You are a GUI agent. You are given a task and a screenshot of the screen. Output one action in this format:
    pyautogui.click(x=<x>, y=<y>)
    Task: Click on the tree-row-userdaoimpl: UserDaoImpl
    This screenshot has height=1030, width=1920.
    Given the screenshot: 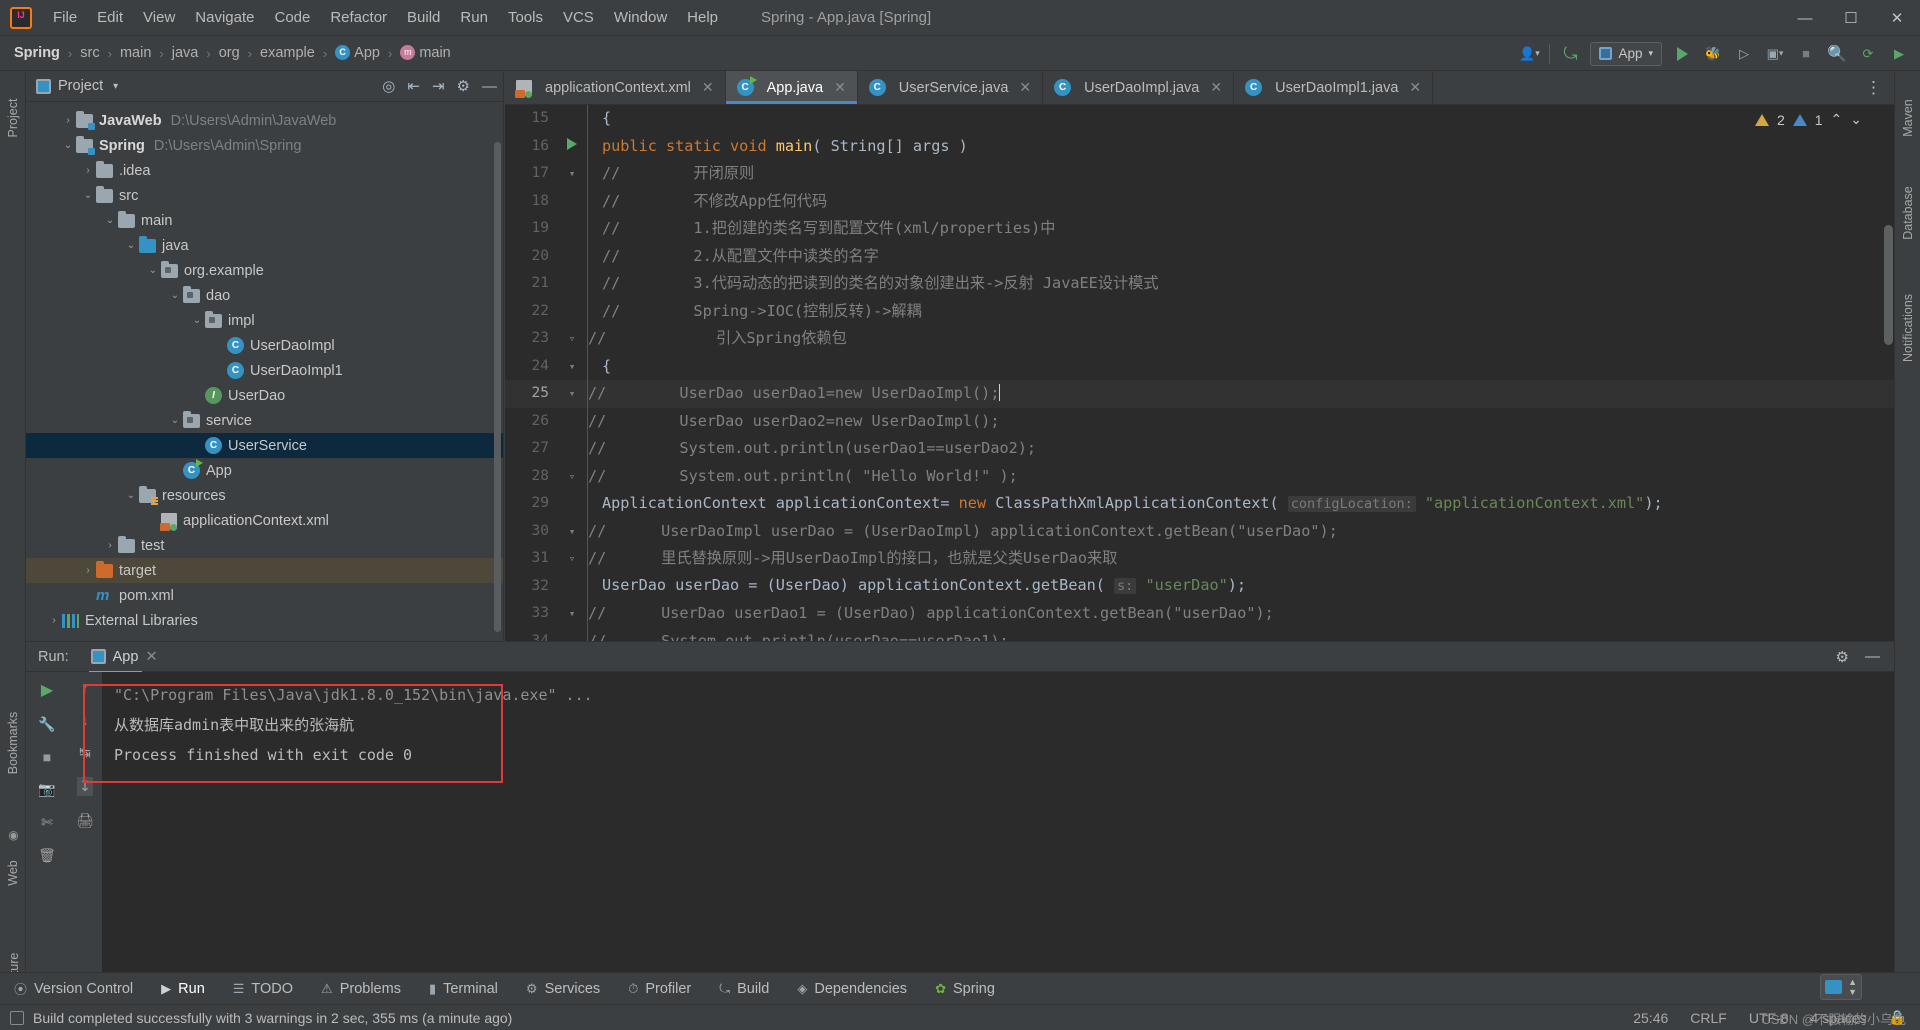 What is the action you would take?
    pyautogui.click(x=264, y=345)
    